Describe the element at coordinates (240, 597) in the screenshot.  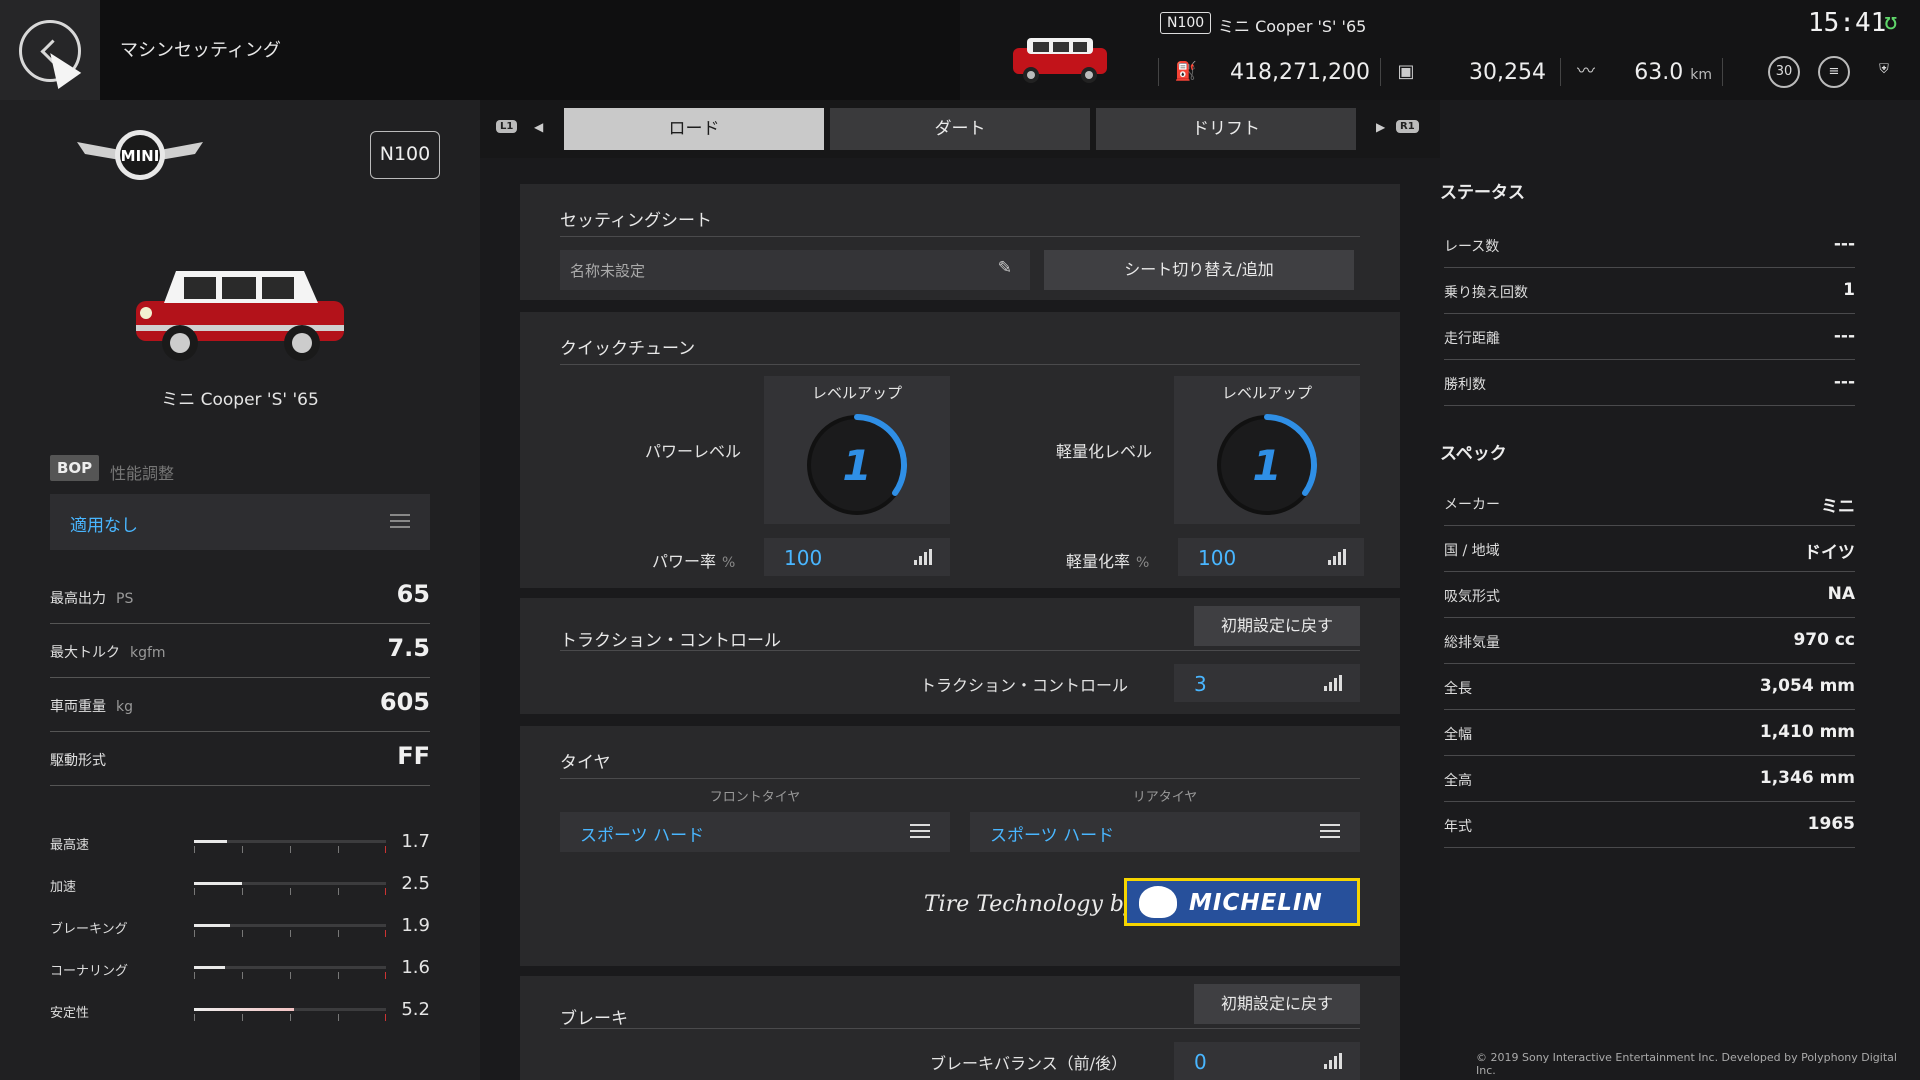
I see `spec-row-power: 最高出力 PS 65` at that location.